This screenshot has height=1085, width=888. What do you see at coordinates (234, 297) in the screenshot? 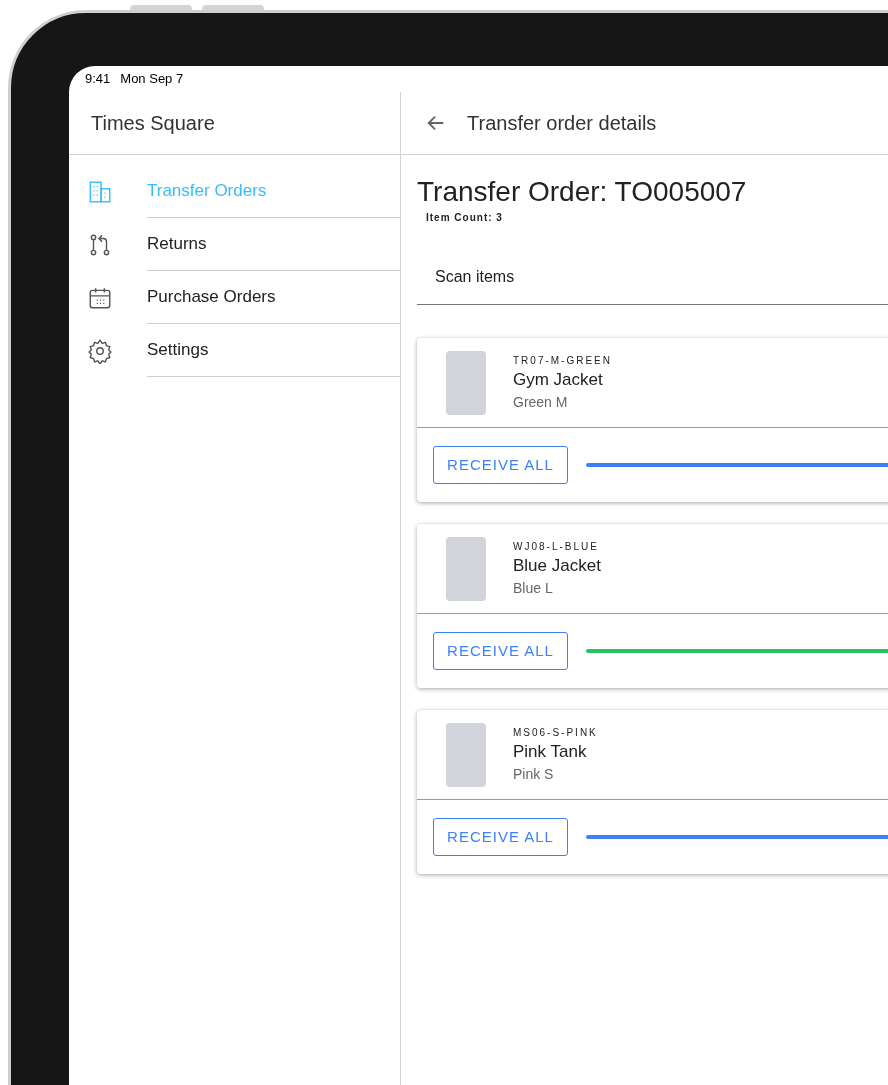
I see `nav-item: Purchase Orders` at bounding box center [234, 297].